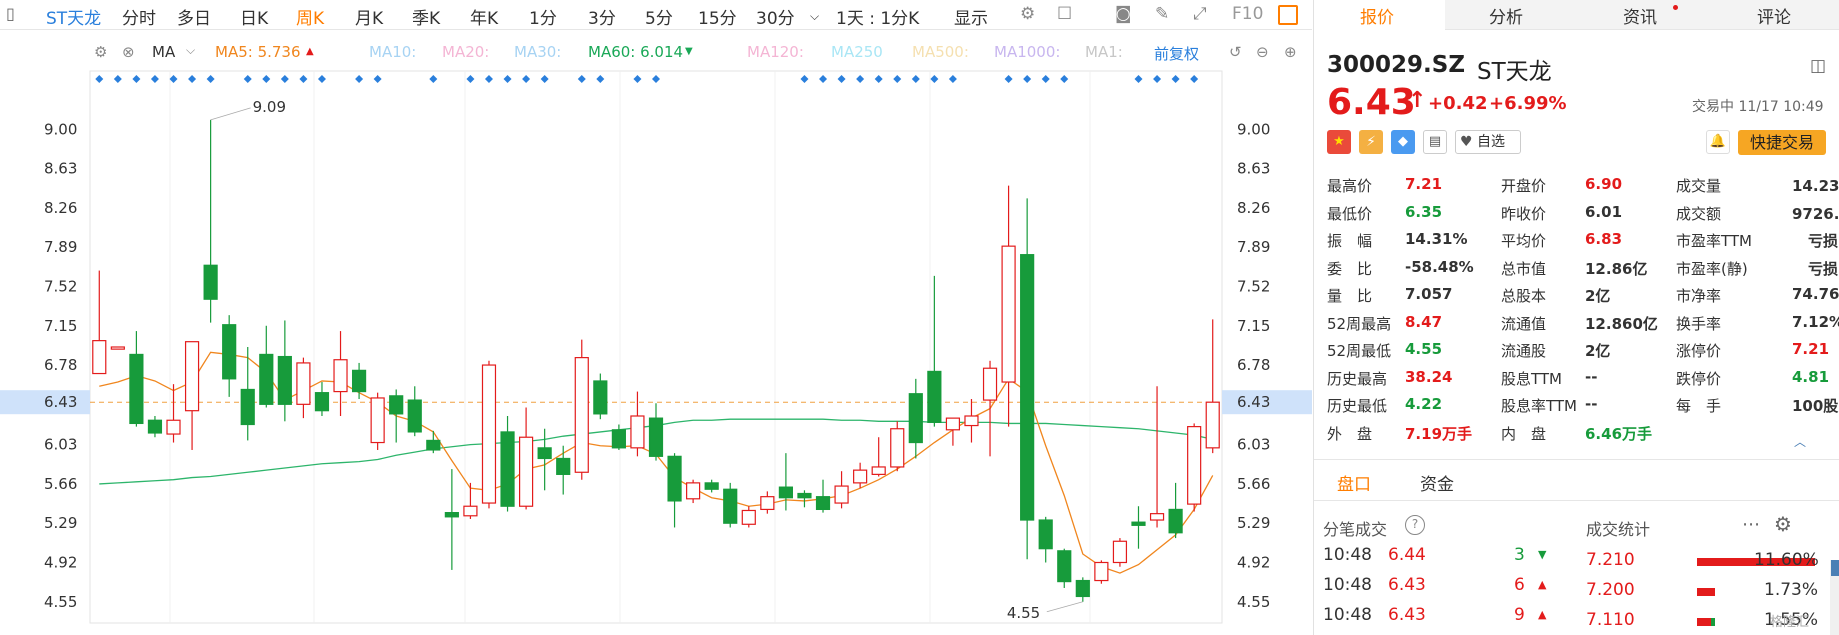  Describe the element at coordinates (1435, 142) in the screenshot. I see `bookmark-icon: ▤` at that location.